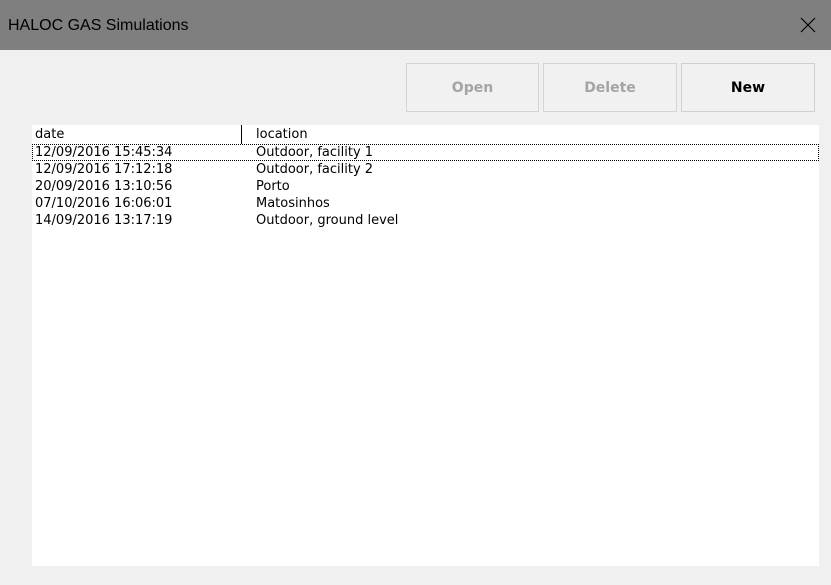 This screenshot has height=585, width=831. Describe the element at coordinates (748, 87) in the screenshot. I see `new-button: New` at that location.